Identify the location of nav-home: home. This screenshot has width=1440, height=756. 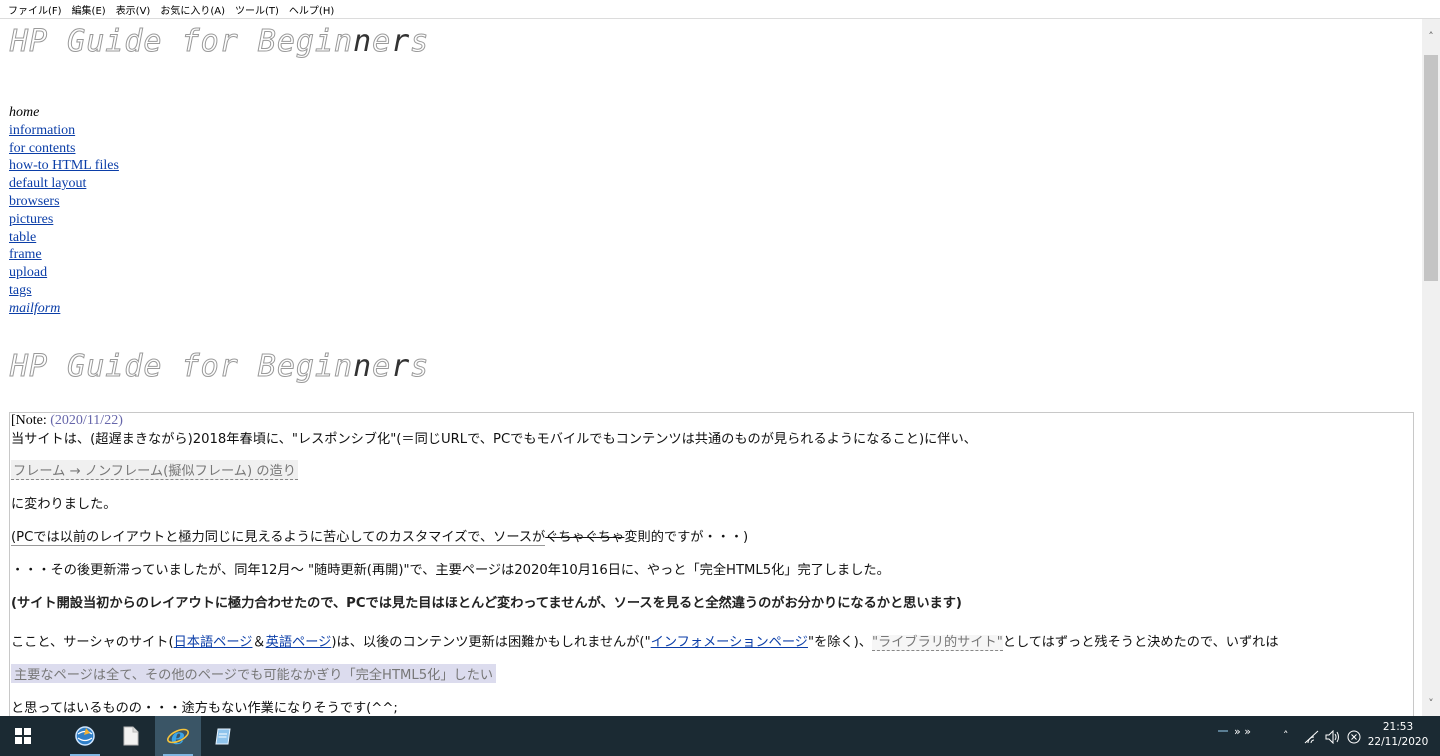
(24, 112).